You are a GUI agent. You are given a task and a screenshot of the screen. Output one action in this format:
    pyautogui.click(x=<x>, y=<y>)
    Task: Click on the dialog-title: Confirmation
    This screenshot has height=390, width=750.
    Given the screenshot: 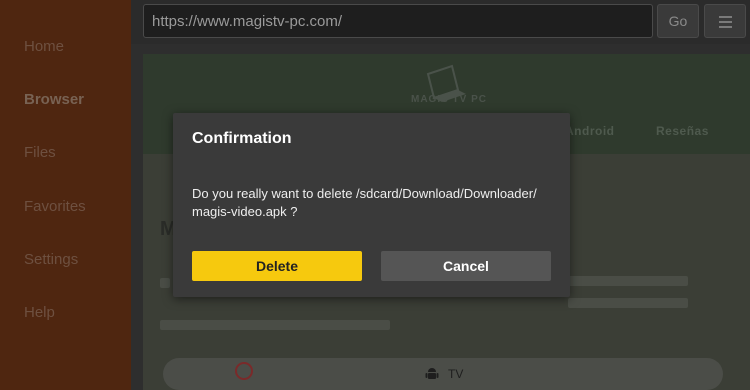 What is the action you would take?
    pyautogui.click(x=242, y=138)
    